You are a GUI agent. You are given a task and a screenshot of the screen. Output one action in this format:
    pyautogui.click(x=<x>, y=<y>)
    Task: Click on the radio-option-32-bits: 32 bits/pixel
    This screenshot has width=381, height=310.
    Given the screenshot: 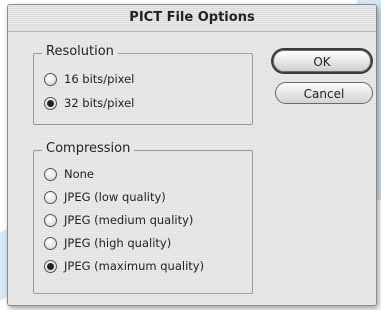 What is the action you would take?
    pyautogui.click(x=89, y=103)
    